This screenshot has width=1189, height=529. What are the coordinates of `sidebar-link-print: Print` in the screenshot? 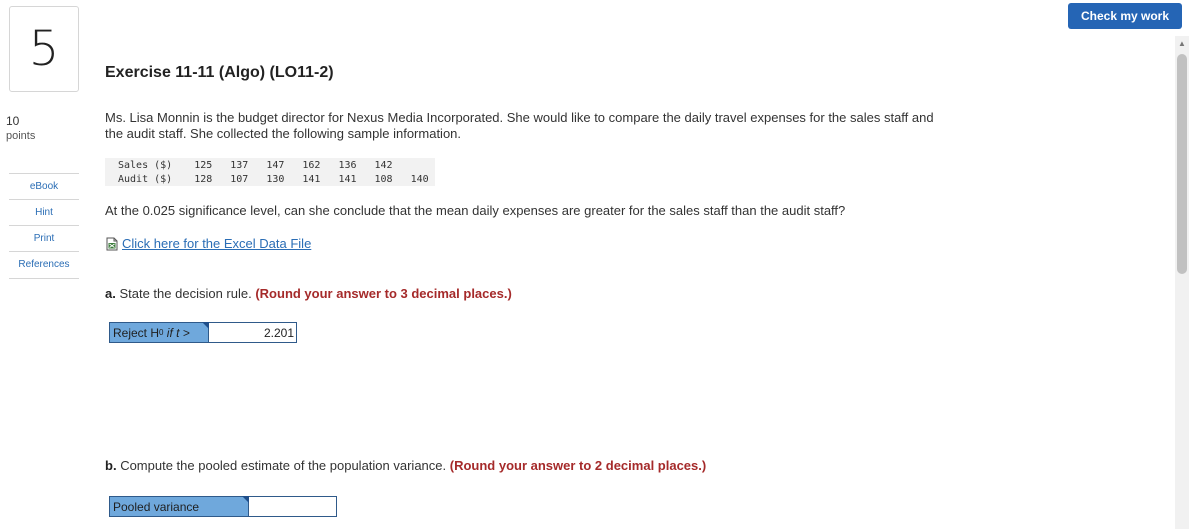 It's located at (44, 238).